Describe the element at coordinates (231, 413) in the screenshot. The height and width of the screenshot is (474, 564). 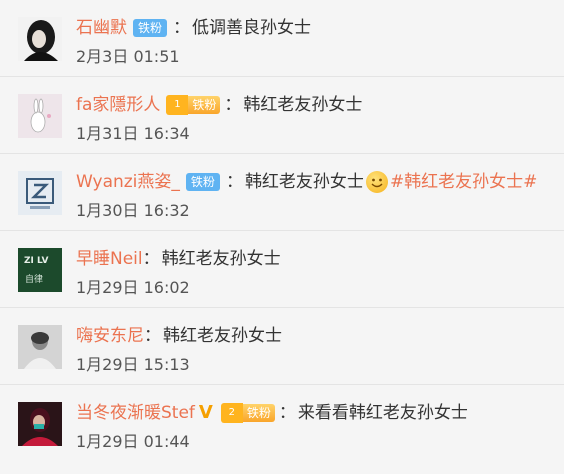
I see `crown-icon: 2` at that location.